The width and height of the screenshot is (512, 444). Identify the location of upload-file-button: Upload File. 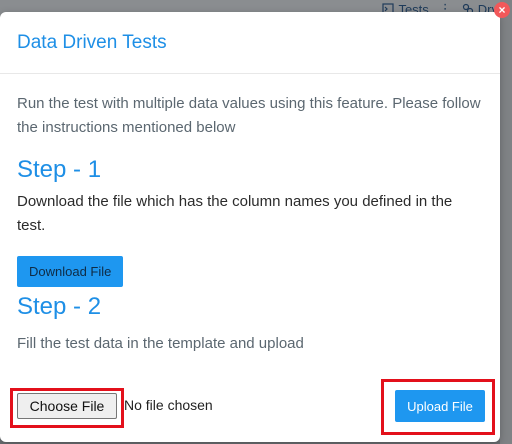
(440, 406).